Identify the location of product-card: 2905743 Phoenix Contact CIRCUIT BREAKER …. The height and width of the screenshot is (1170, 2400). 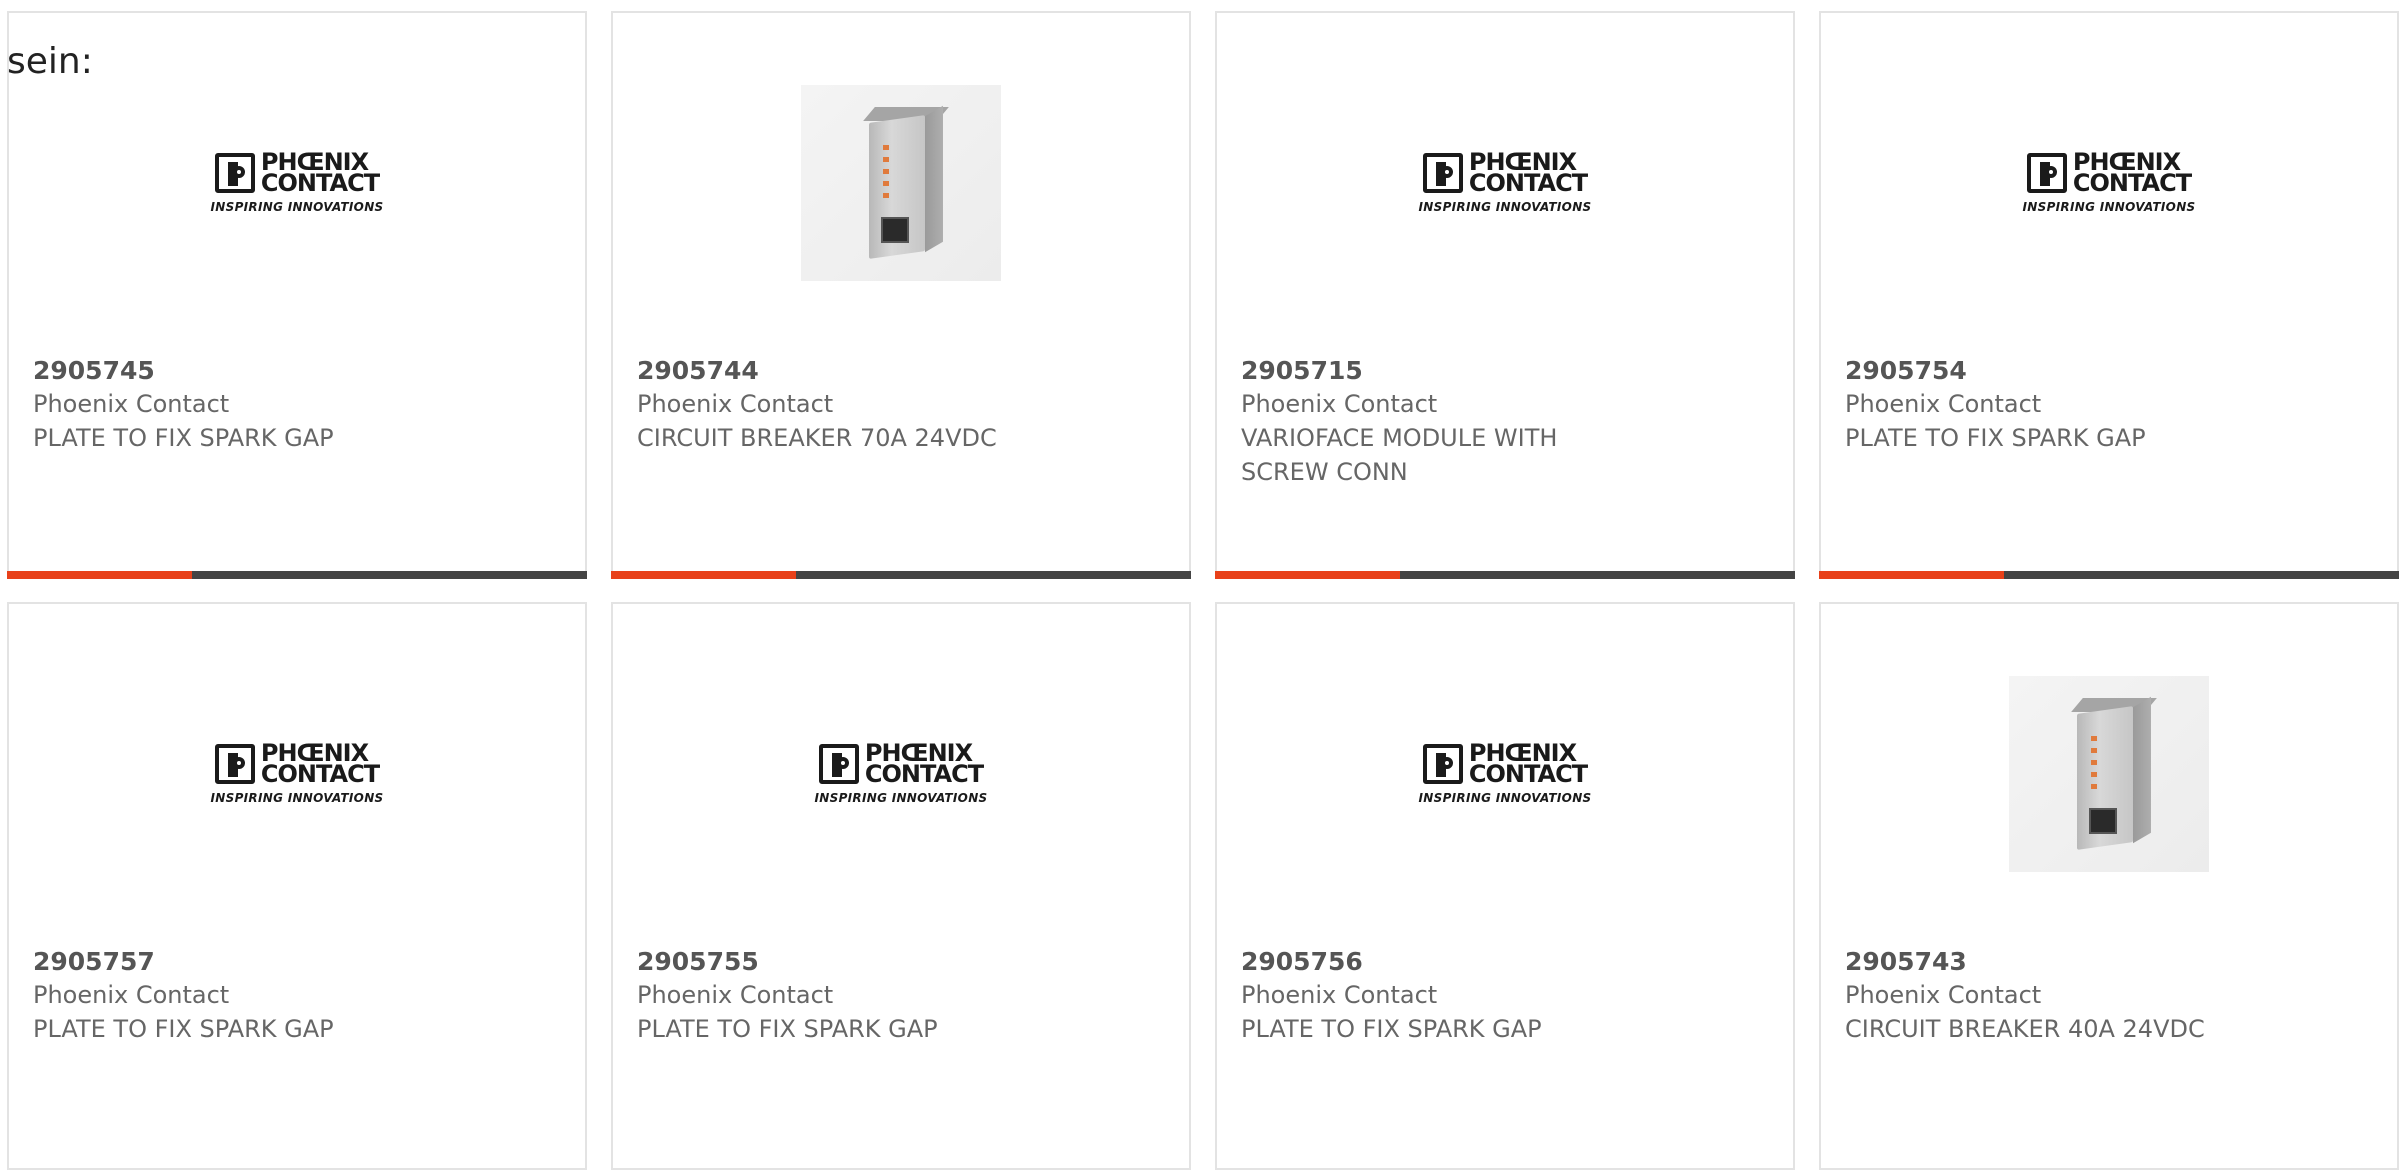
(2109, 886).